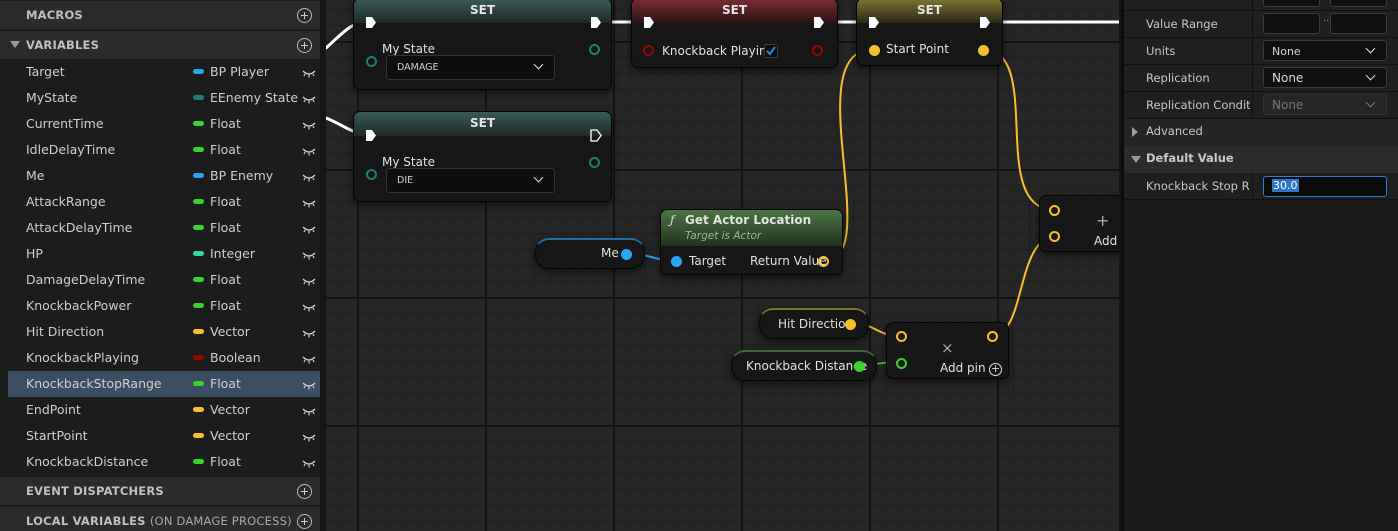 Image resolution: width=1398 pixels, height=531 pixels. I want to click on add-event-dispatcher-icon, so click(304, 491).